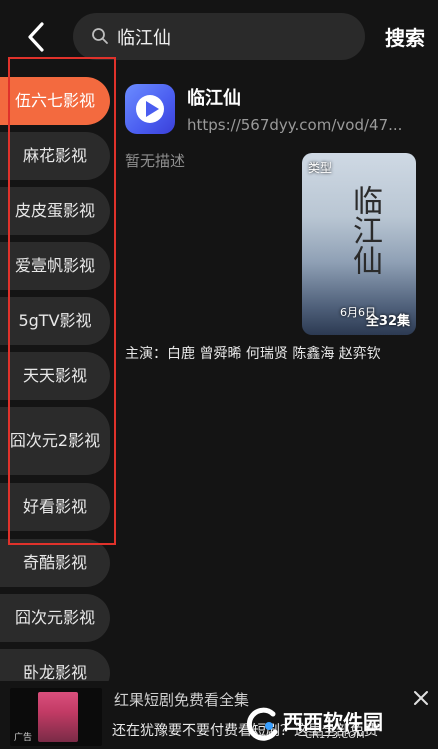 Image resolution: width=438 pixels, height=749 pixels. What do you see at coordinates (181, 699) in the screenshot?
I see `ad-title: 红果短剧免费看全集` at bounding box center [181, 699].